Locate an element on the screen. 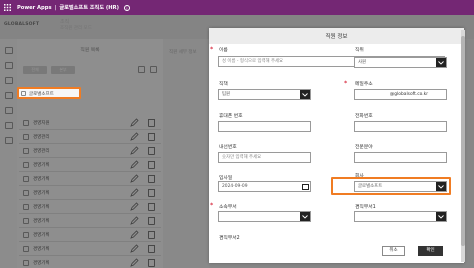  dialog-scrollbar-thumb is located at coordinates (463, 141).